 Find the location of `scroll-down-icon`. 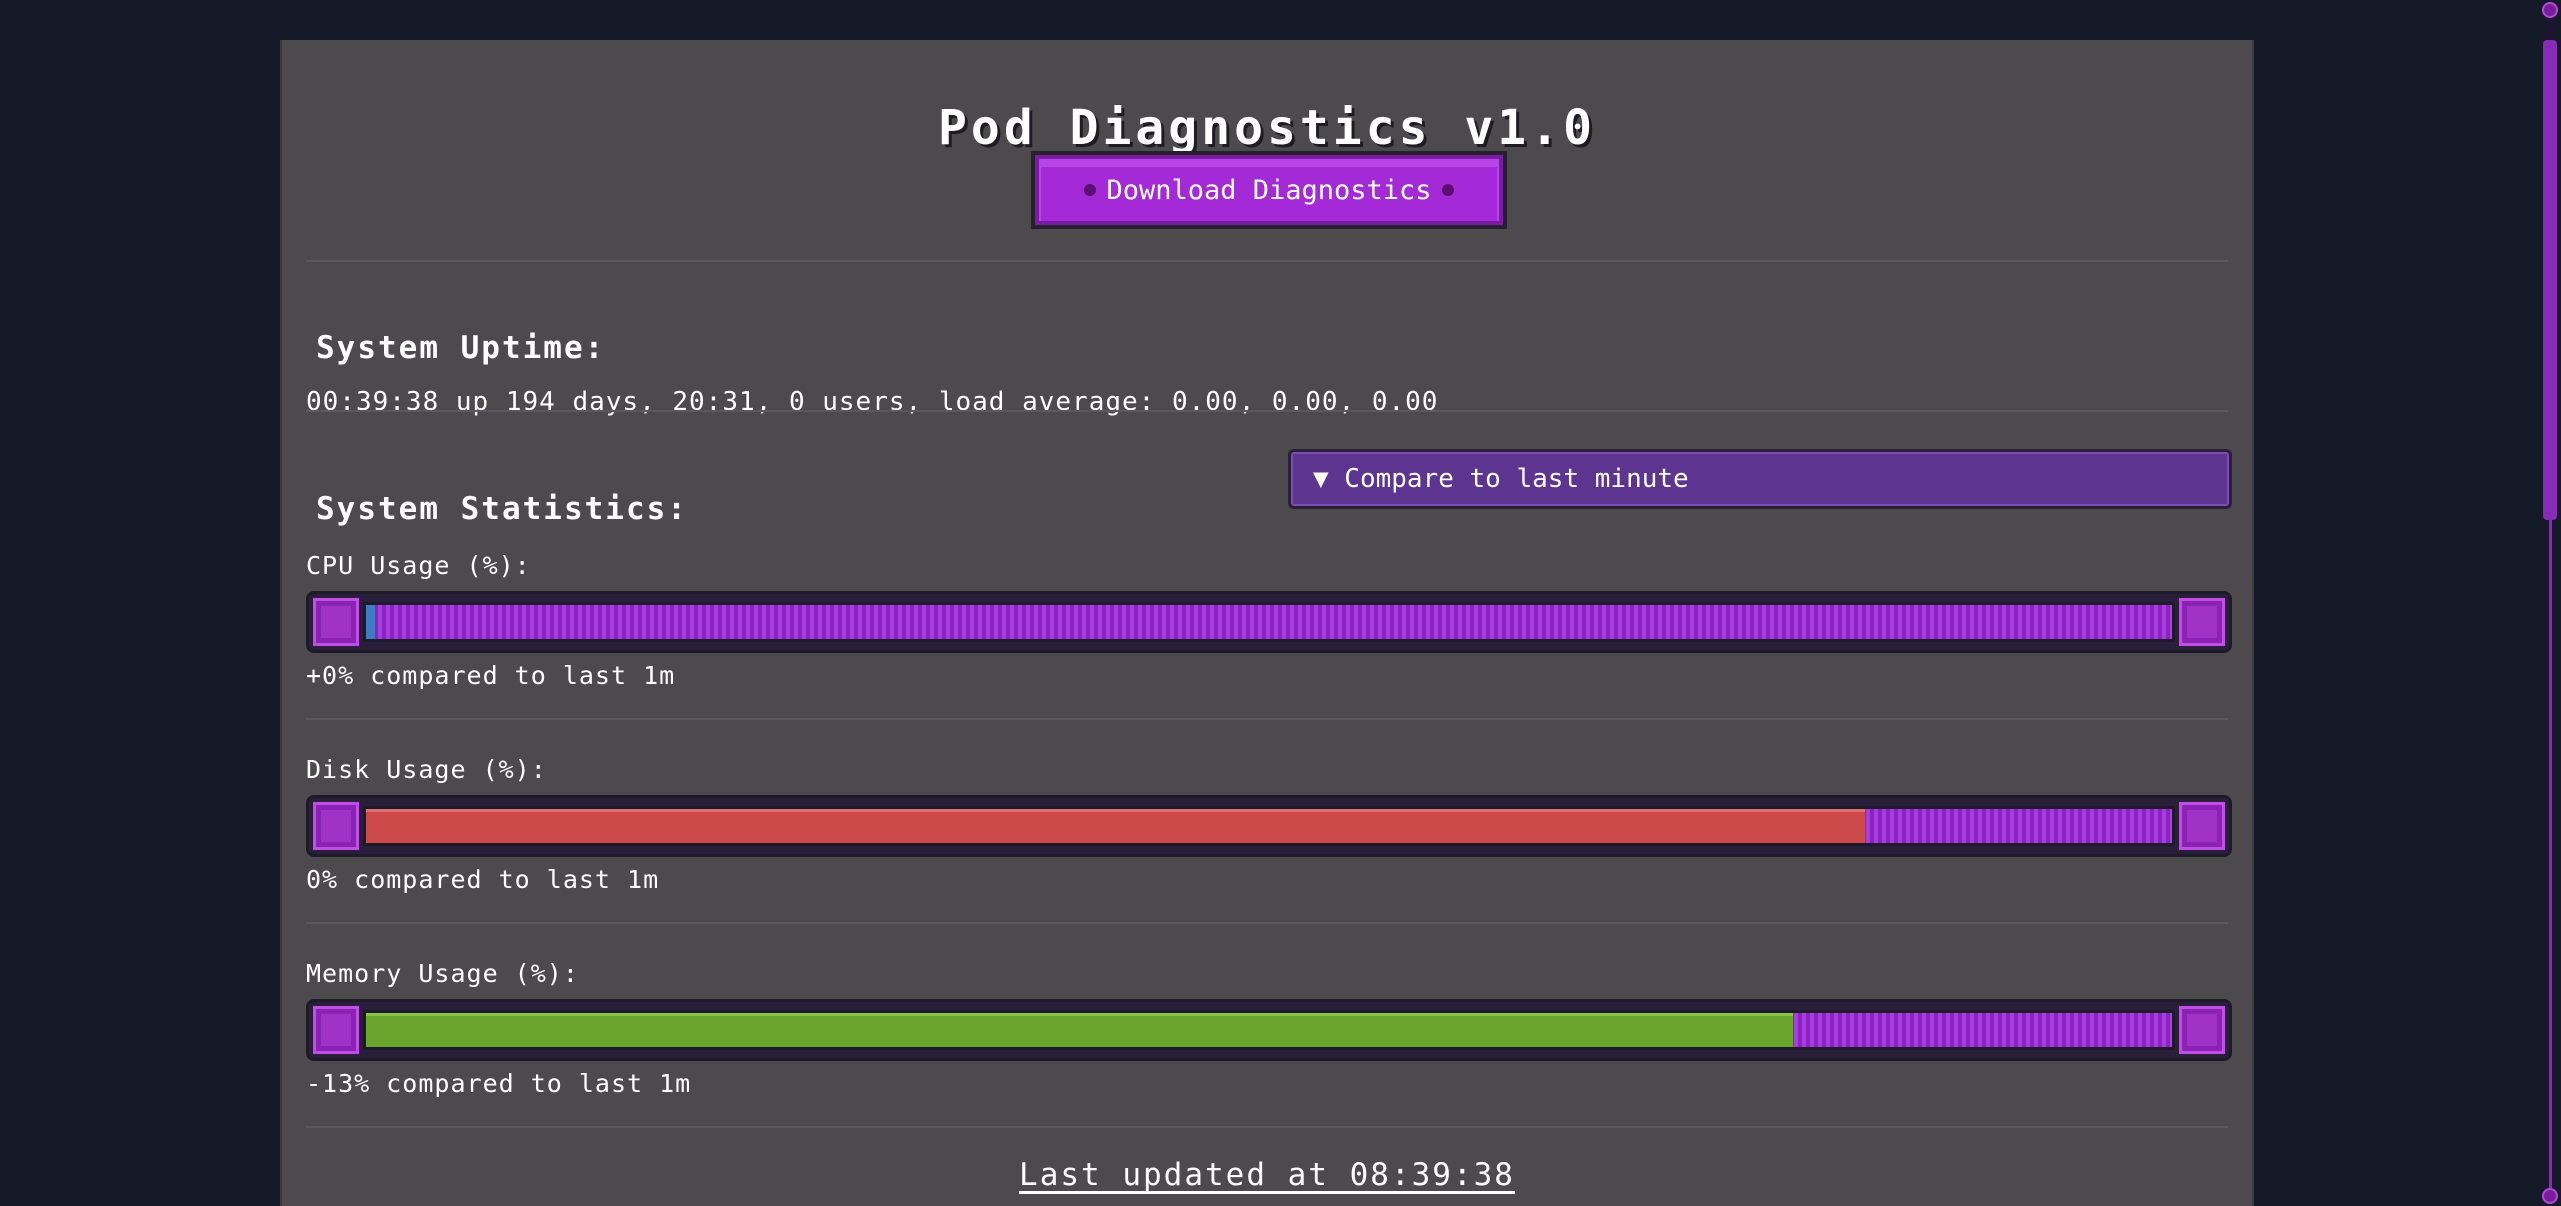

scroll-down-icon is located at coordinates (2550, 1196).